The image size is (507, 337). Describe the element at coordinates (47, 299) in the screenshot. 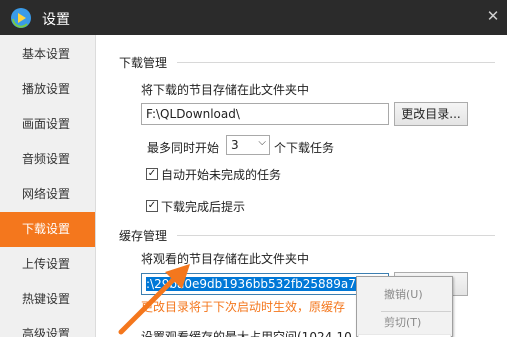

I see `sidebar-item-hotkeys: 热键设置` at that location.